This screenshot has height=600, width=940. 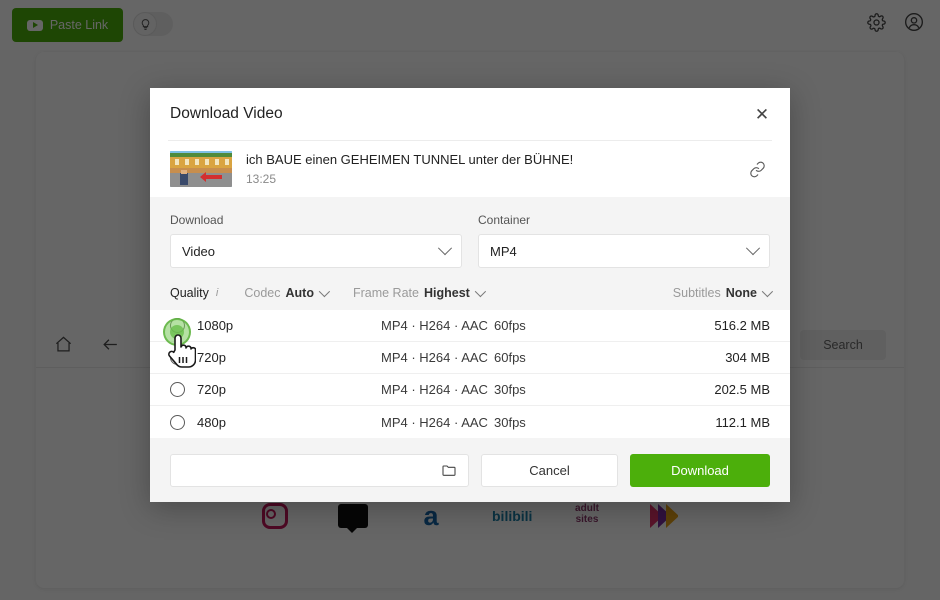 What do you see at coordinates (742, 389) in the screenshot?
I see `quality-size: 202.5 MB` at bounding box center [742, 389].